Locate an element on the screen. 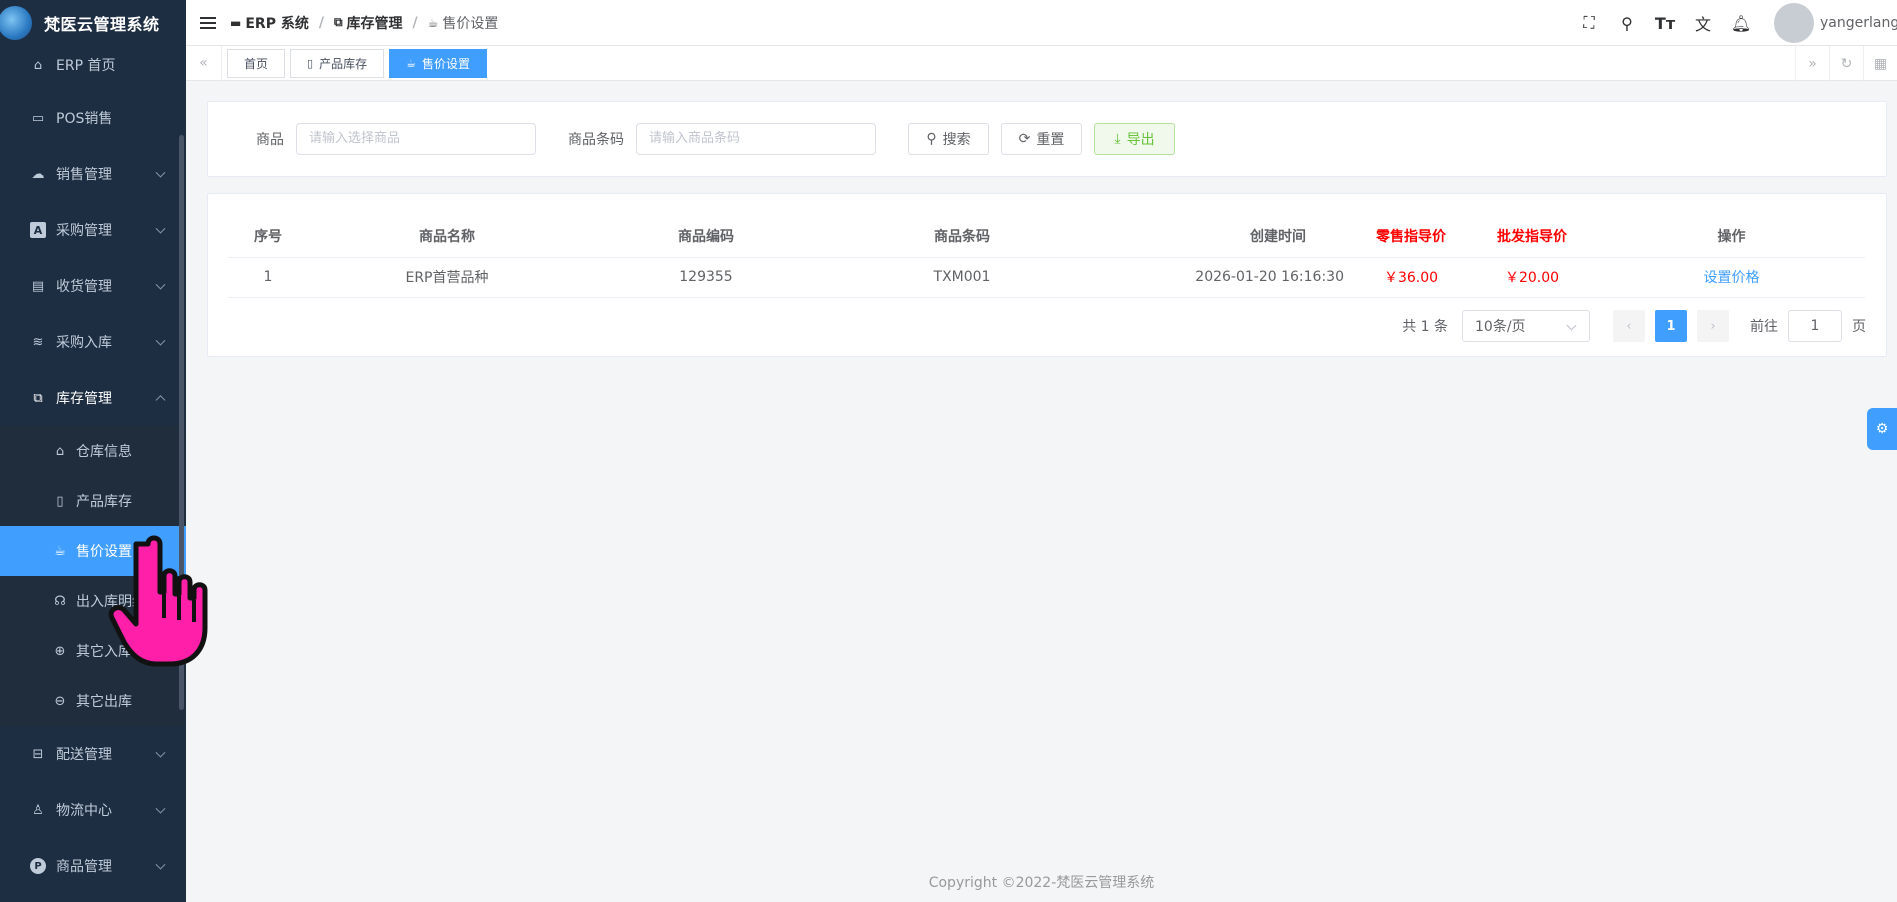 The width and height of the screenshot is (1897, 902). next-page-button: › is located at coordinates (1713, 326).